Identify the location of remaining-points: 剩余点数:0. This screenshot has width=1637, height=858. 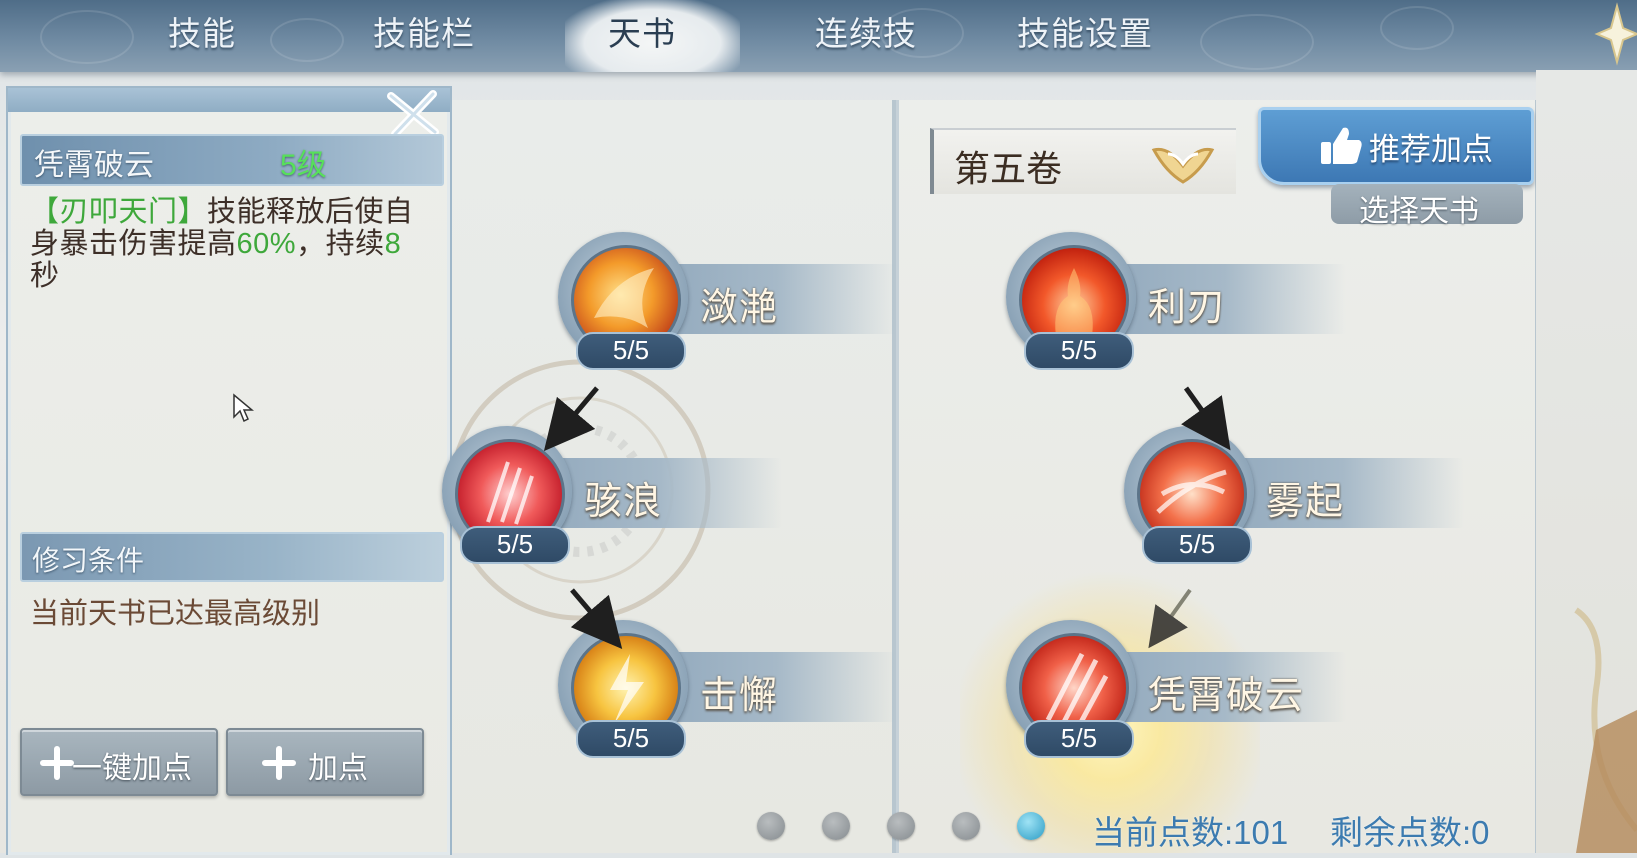
(1410, 830).